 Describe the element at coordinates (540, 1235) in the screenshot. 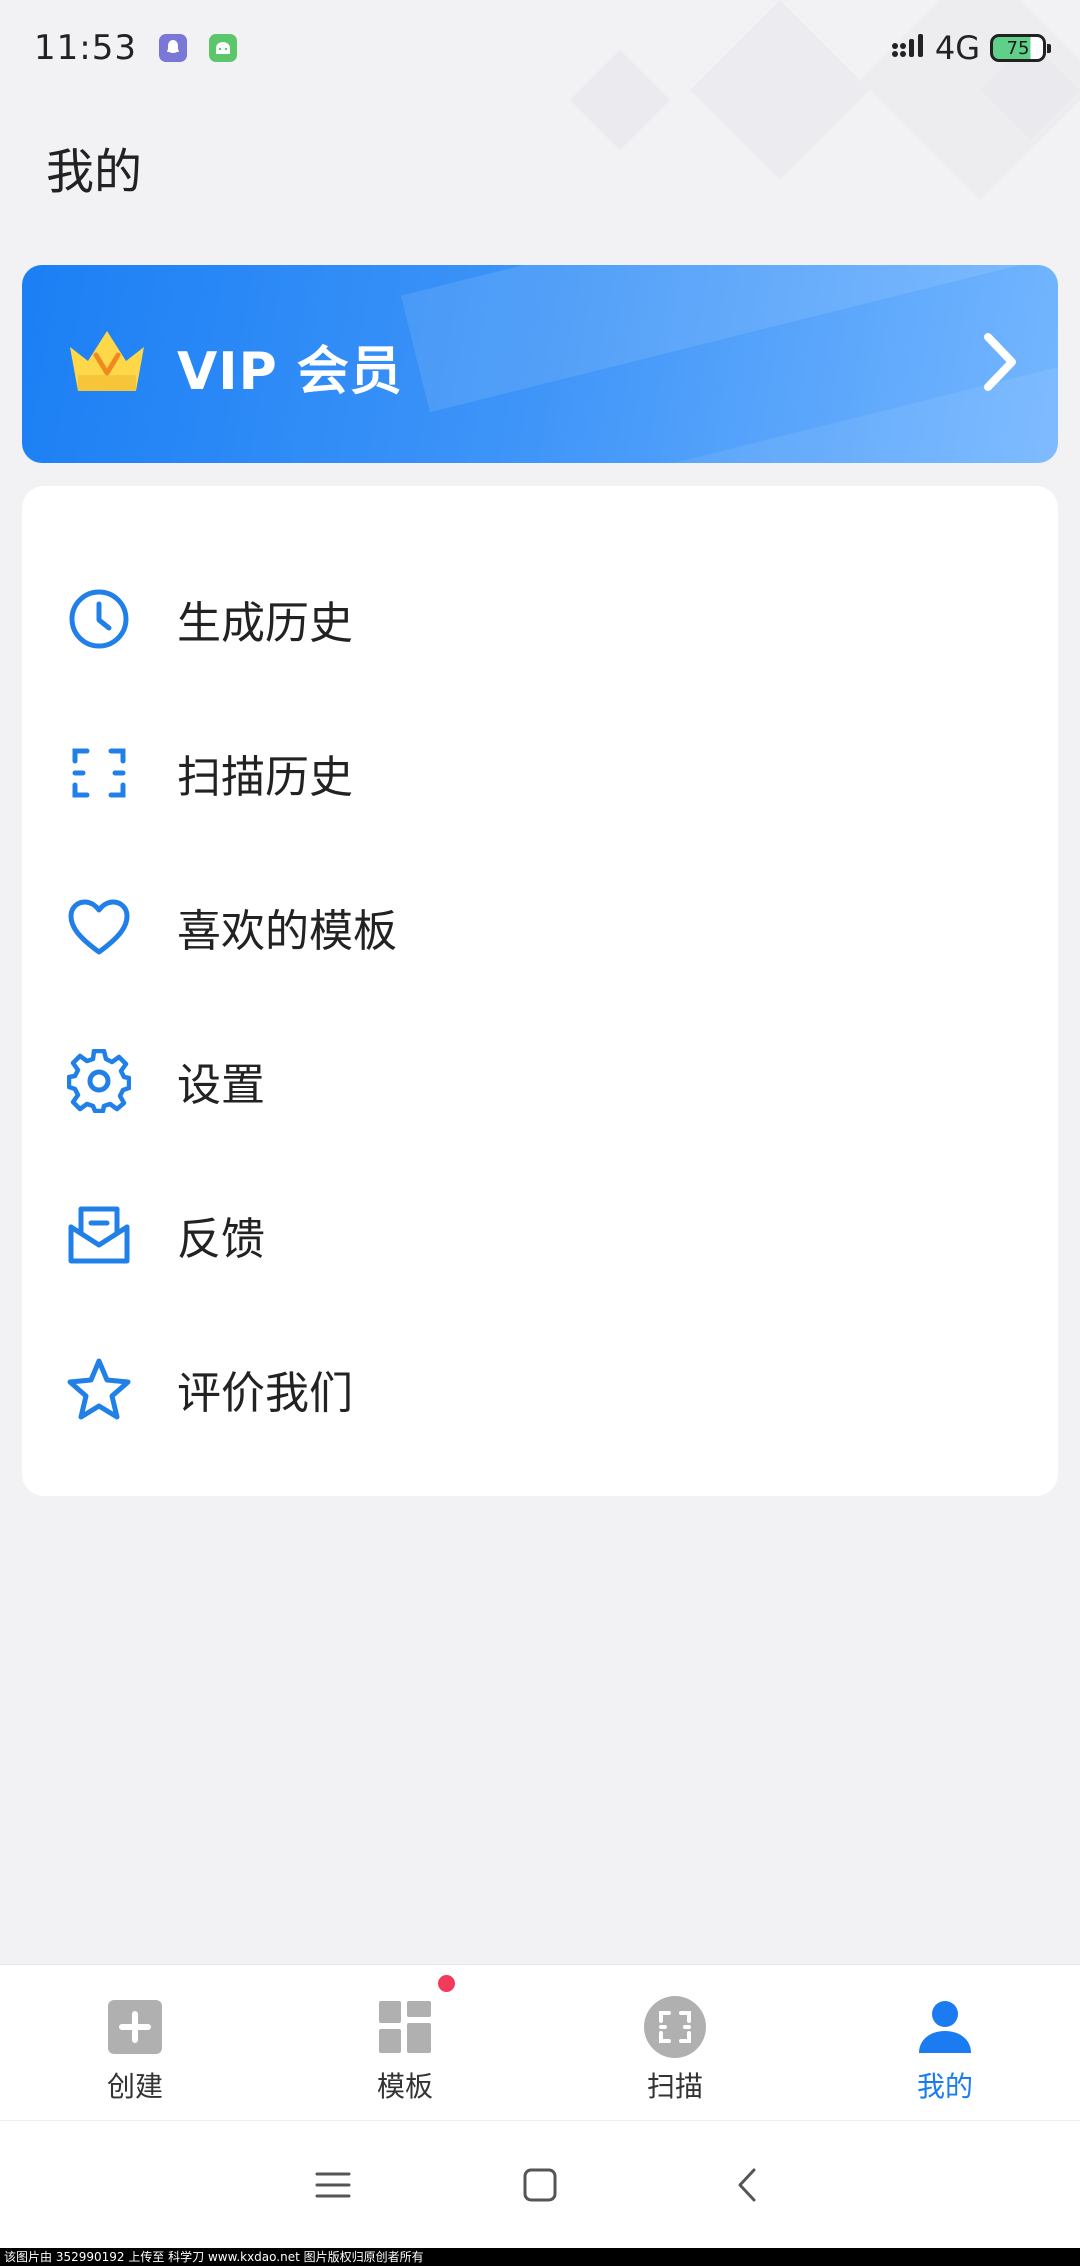

I see `menu-item-feedback: 反馈` at that location.